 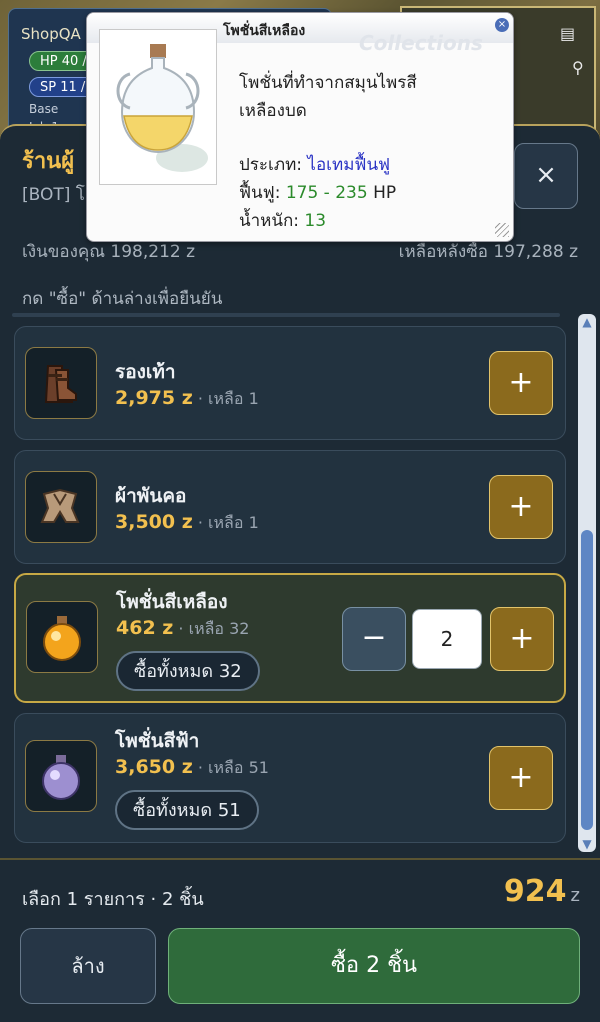 I want to click on buy-all-button: ซื้อทั้งหมด 32, so click(x=188, y=671).